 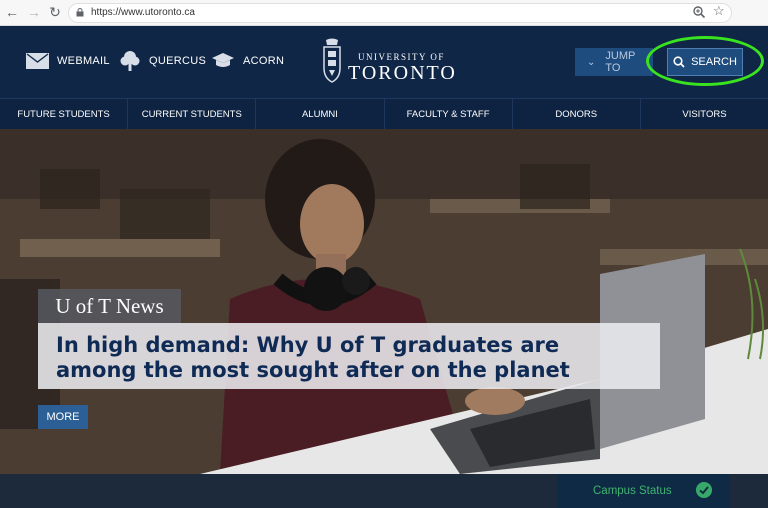 I want to click on nav-item-future-students: FUTURE STUDENTS, so click(x=64, y=114).